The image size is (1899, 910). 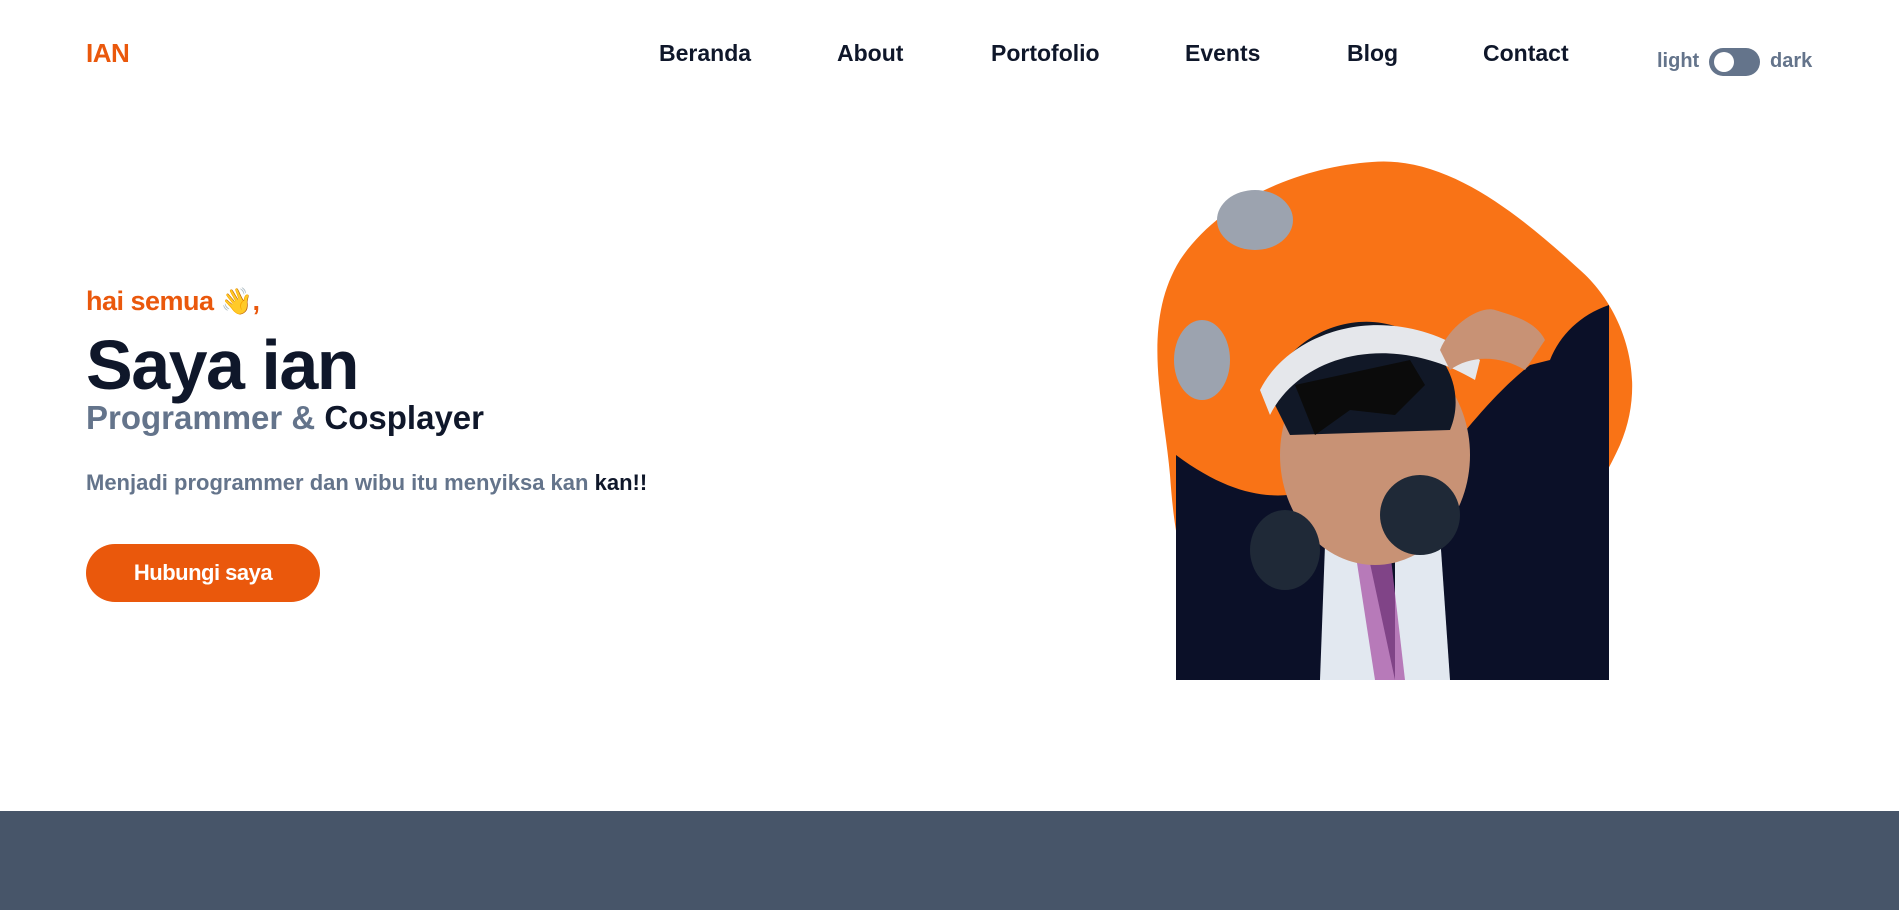 What do you see at coordinates (1372, 53) in the screenshot?
I see `nav-link-blog: Blog` at bounding box center [1372, 53].